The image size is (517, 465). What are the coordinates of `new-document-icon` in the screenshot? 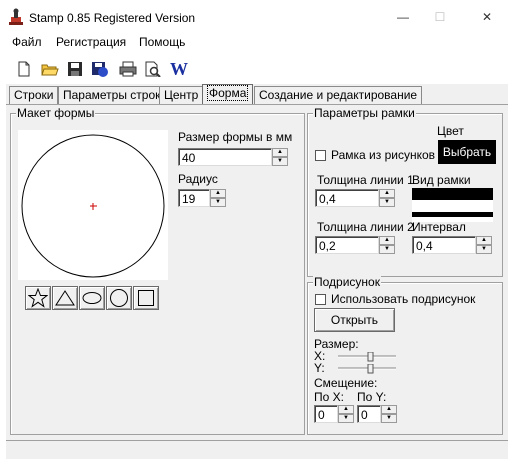 It's located at (24, 69).